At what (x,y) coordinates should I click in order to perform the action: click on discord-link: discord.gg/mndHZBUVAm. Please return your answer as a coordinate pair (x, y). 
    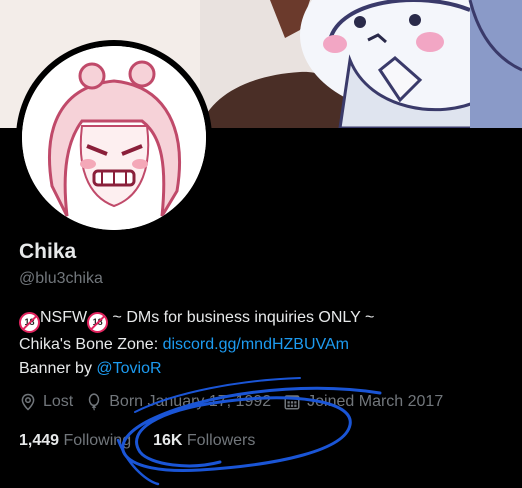
    Looking at the image, I should click on (256, 344).